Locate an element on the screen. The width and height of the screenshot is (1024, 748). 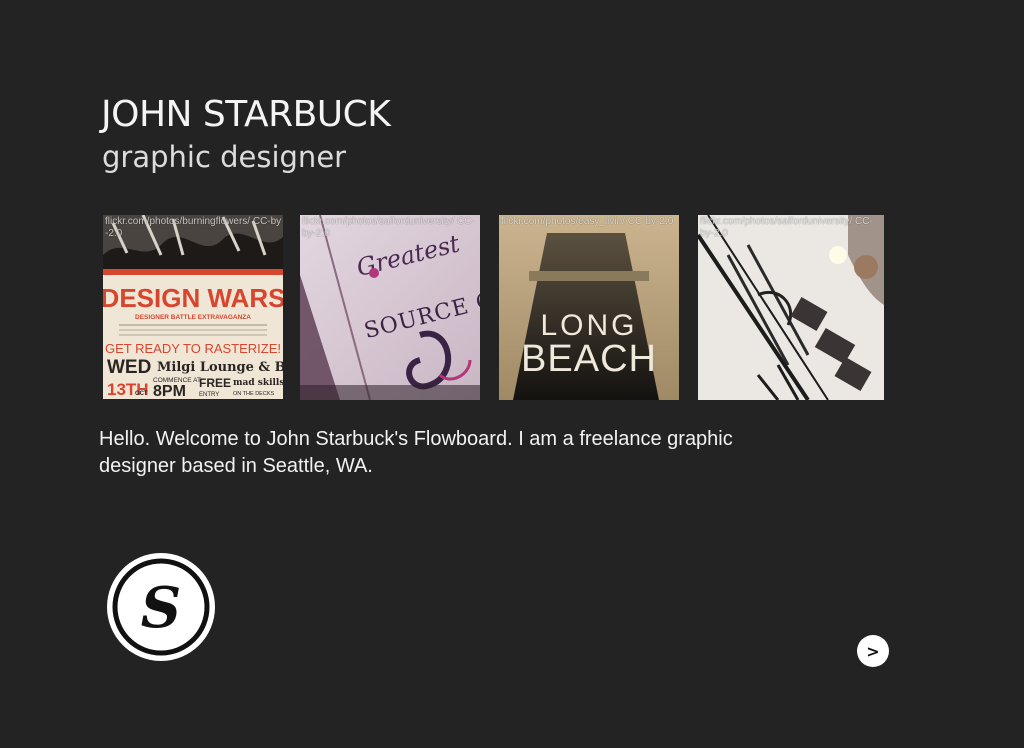
poster-month: OCT is located at coordinates (141, 394).